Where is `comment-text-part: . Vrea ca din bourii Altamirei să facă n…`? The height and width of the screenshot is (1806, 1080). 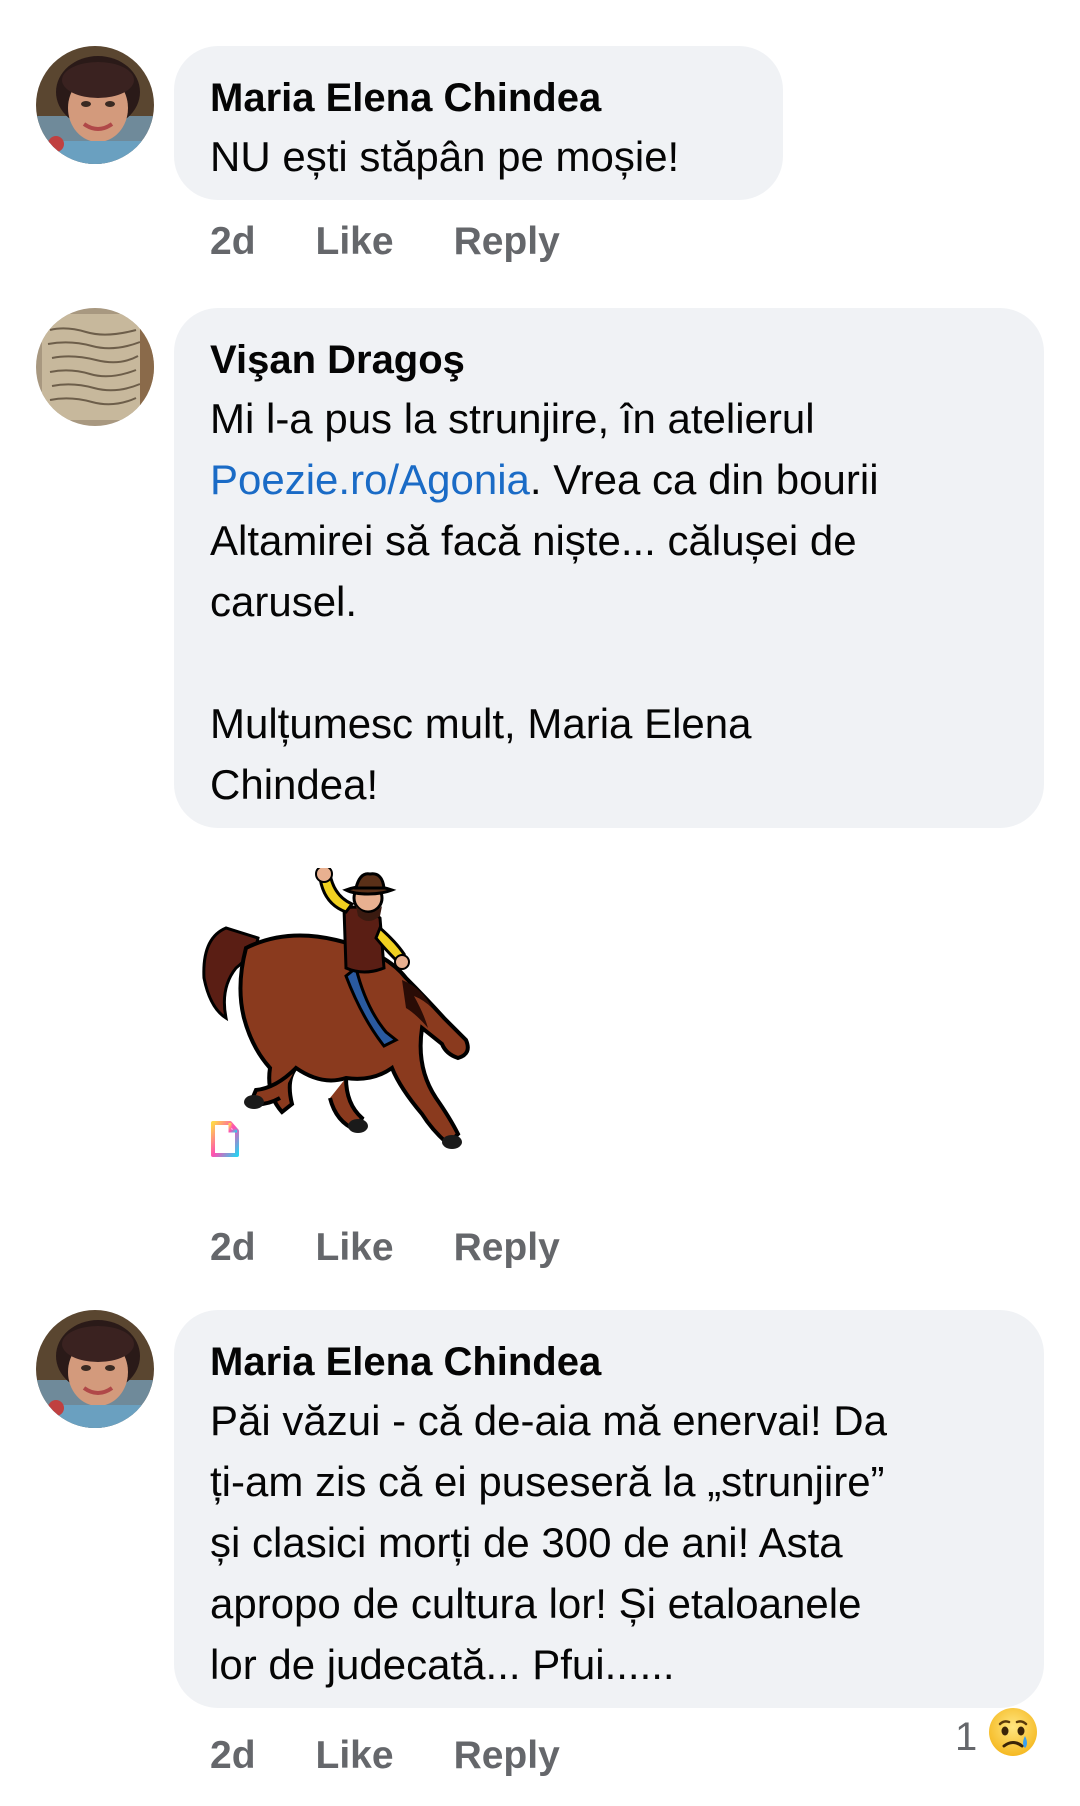
comment-text-part: . Vrea ca din bourii Altamirei să facă n… is located at coordinates (544, 632).